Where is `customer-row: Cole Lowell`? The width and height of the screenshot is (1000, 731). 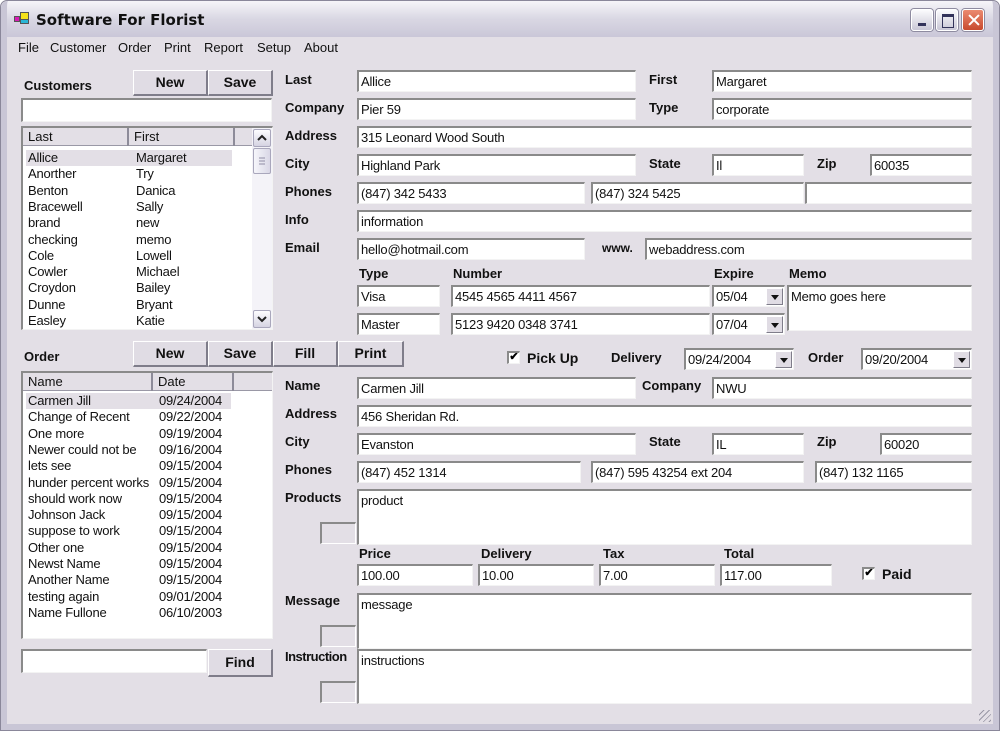 customer-row: Cole Lowell is located at coordinates (129, 256).